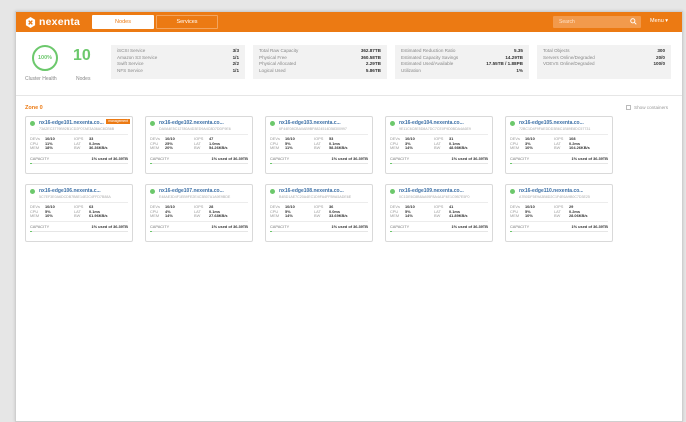  I want to click on stat-value: 41.89KB/s, so click(458, 216).